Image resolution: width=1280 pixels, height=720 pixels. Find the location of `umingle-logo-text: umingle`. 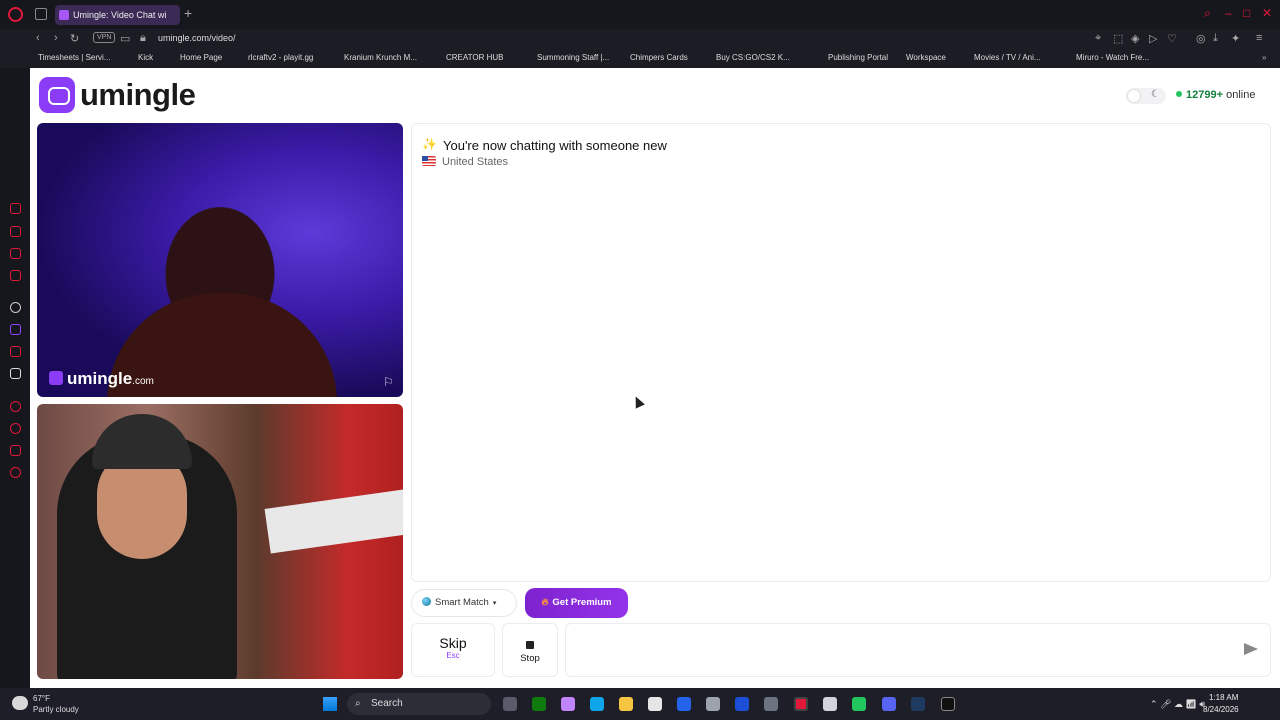

umingle-logo-text: umingle is located at coordinates (138, 95).